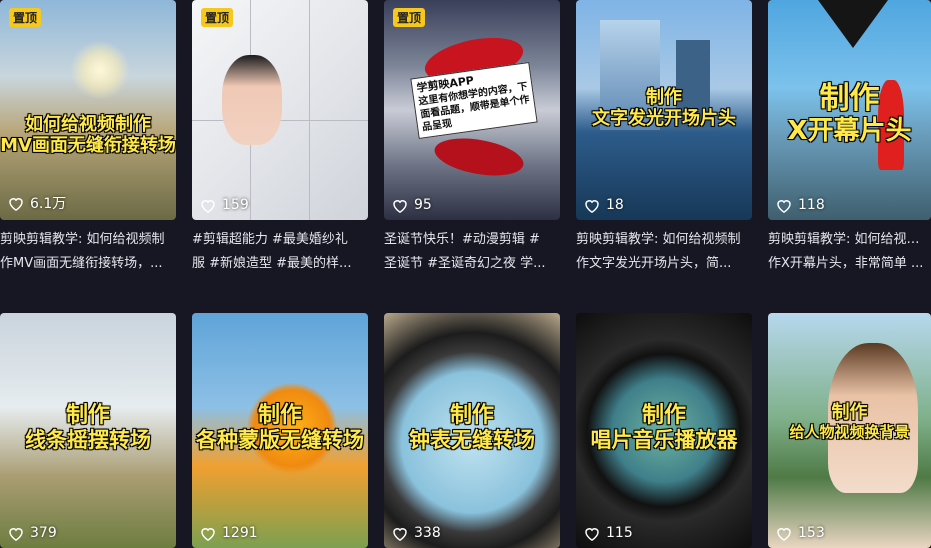  Describe the element at coordinates (224, 205) in the screenshot. I see `like-count: 159` at that location.